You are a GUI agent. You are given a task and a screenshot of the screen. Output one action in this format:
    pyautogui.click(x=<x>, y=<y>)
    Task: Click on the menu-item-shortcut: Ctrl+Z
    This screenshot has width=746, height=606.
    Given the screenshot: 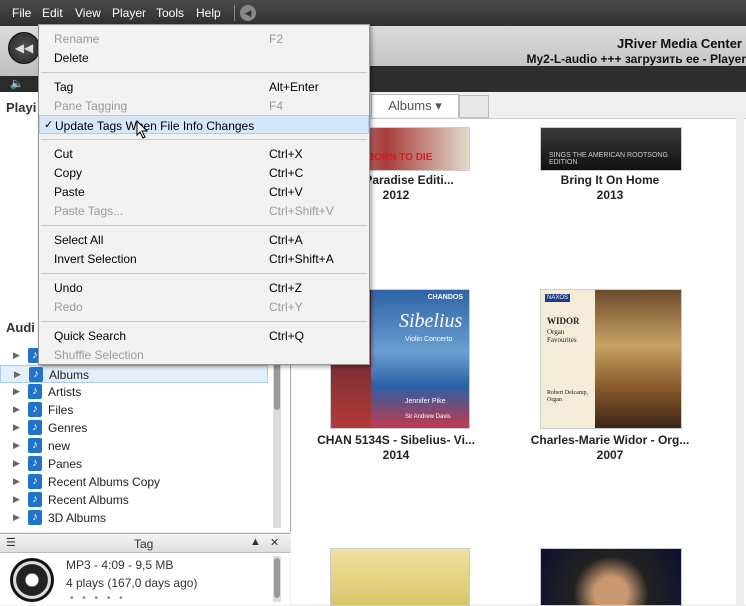 What is the action you would take?
    pyautogui.click(x=285, y=288)
    